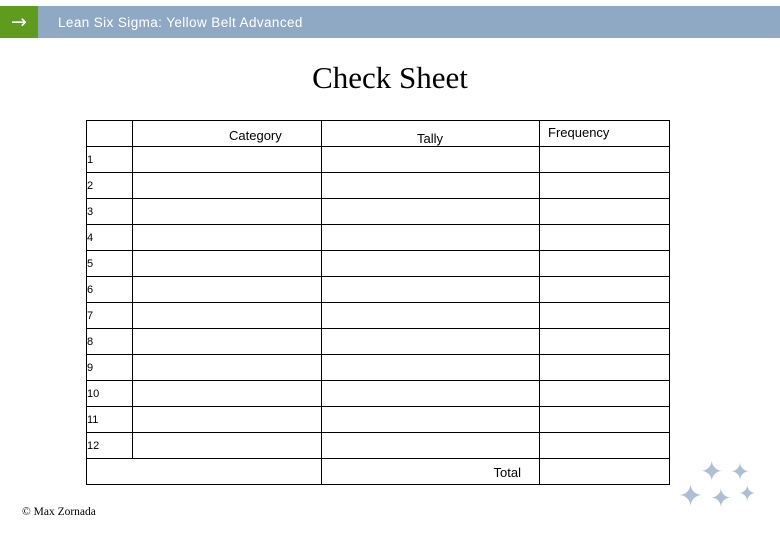 The height and width of the screenshot is (540, 780). Describe the element at coordinates (604, 471) in the screenshot. I see `total-value-cell` at that location.